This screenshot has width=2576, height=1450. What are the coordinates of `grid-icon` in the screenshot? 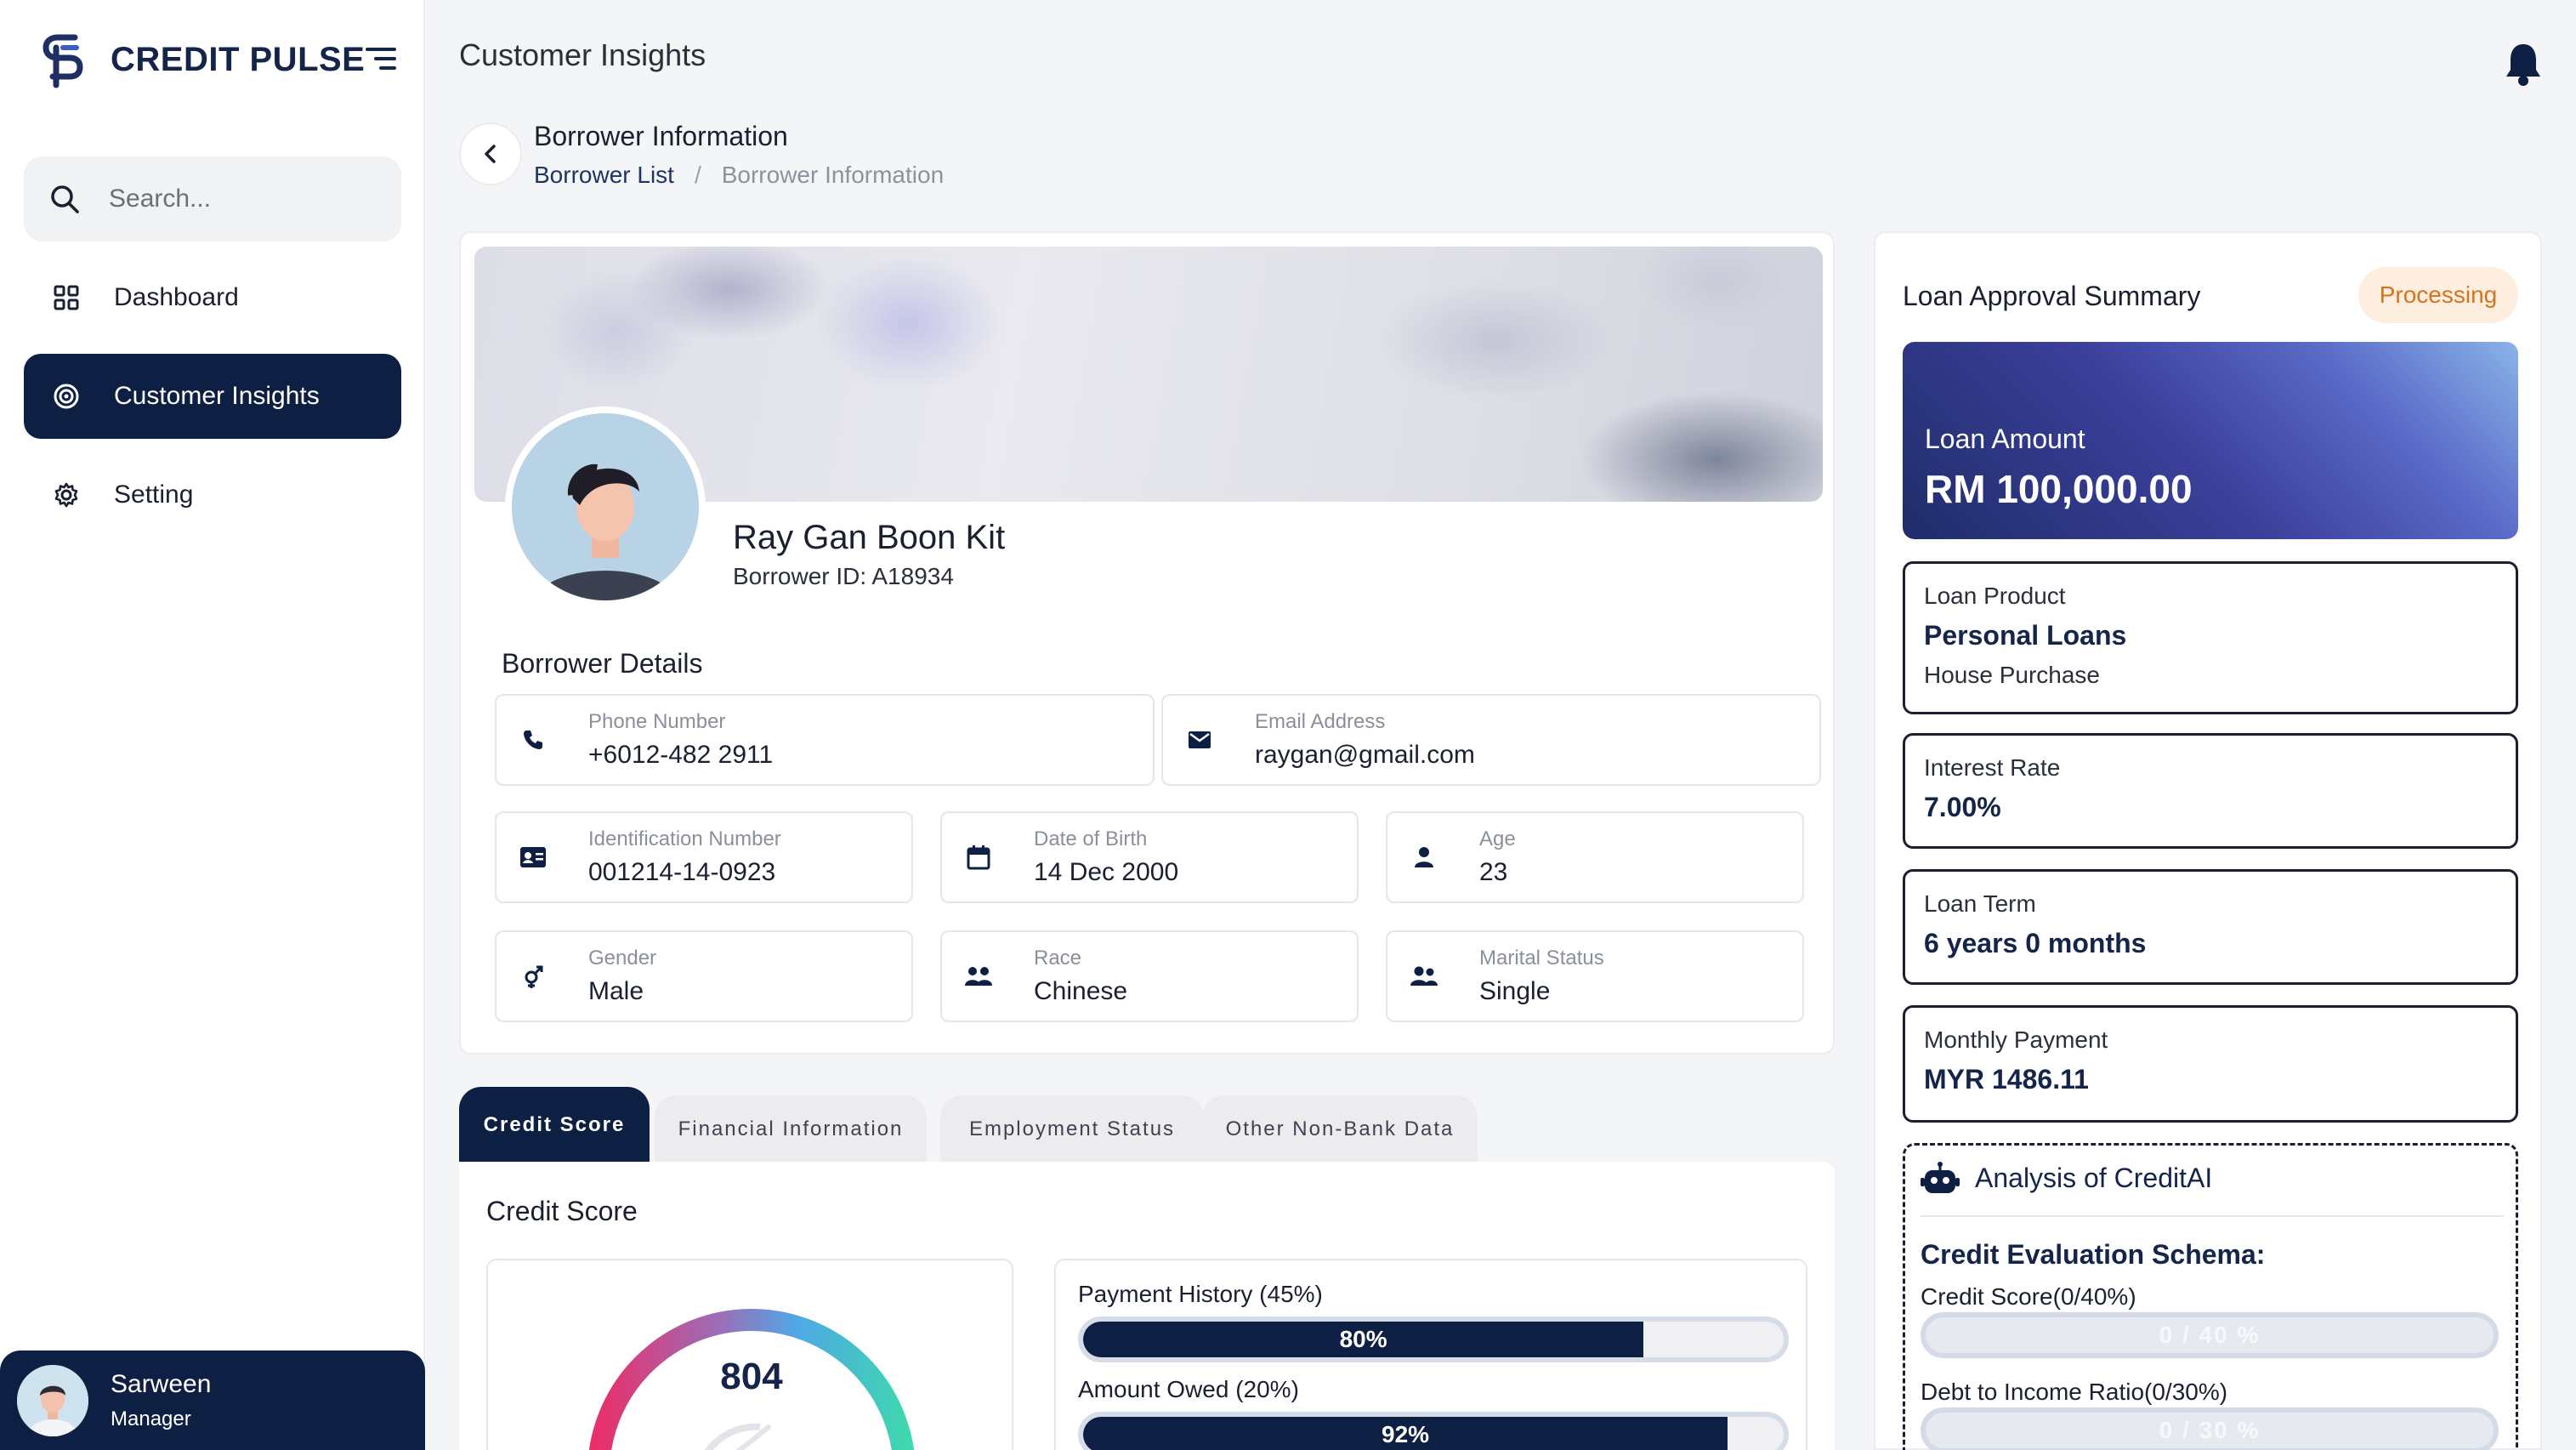 It's located at (66, 297).